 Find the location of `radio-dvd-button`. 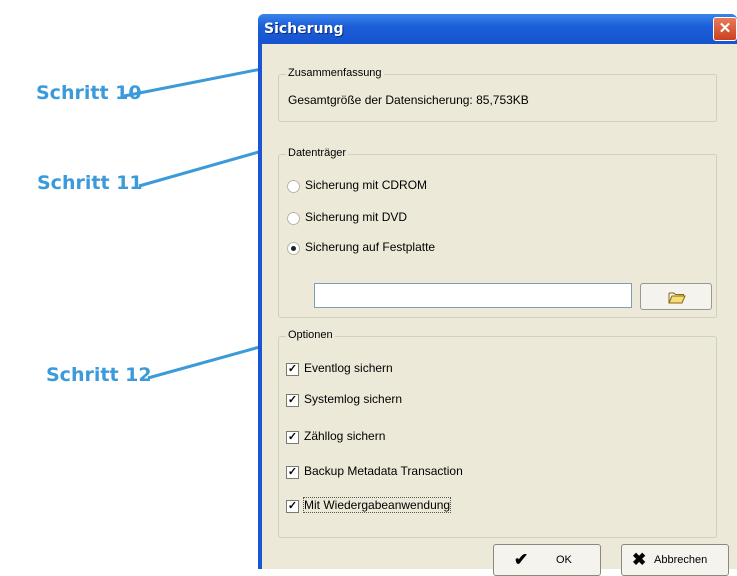

radio-dvd-button is located at coordinates (293, 218).